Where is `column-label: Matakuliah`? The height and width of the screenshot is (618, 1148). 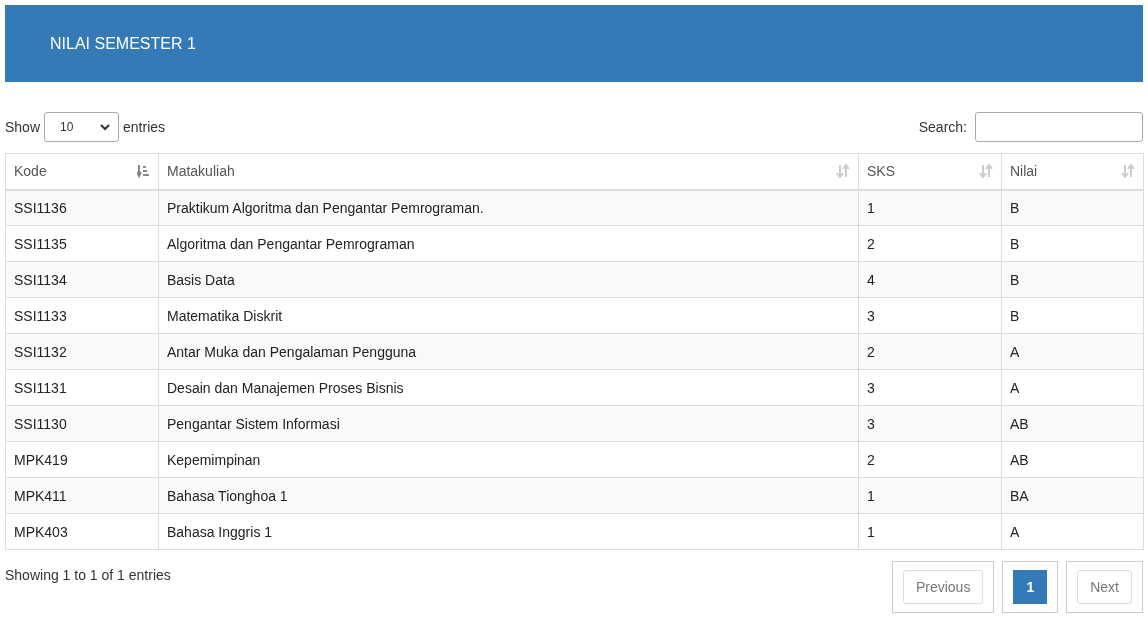 column-label: Matakuliah is located at coordinates (201, 171).